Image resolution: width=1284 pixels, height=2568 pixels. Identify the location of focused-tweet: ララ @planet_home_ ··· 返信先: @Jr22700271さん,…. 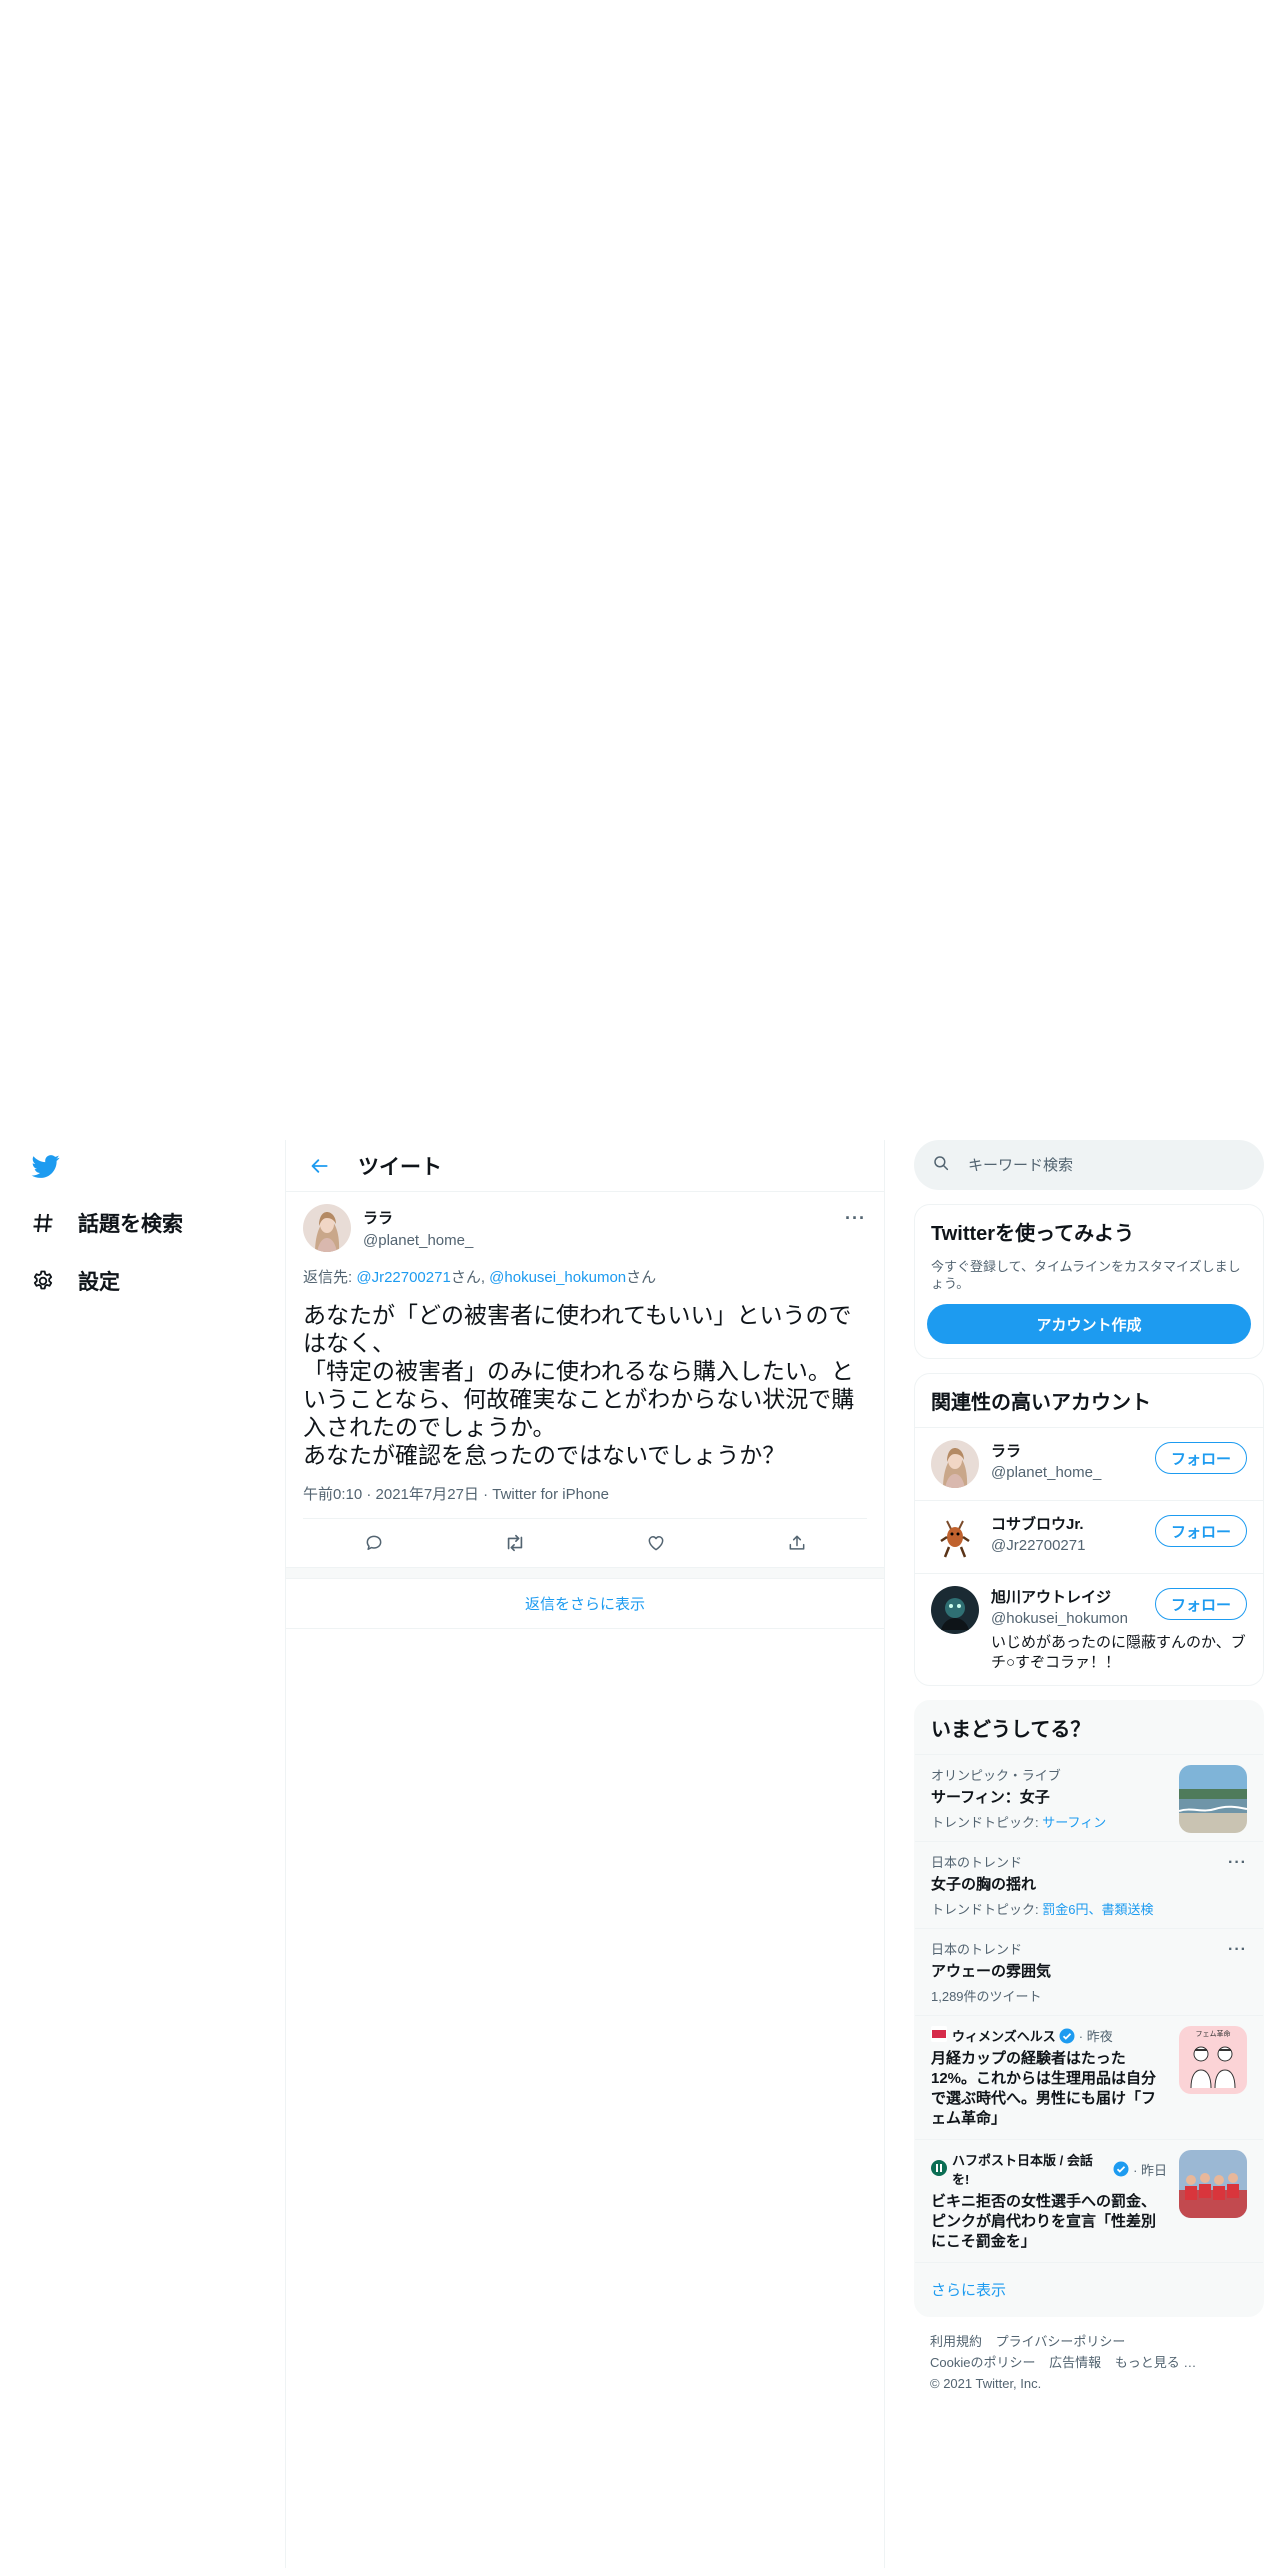
(585, 1379).